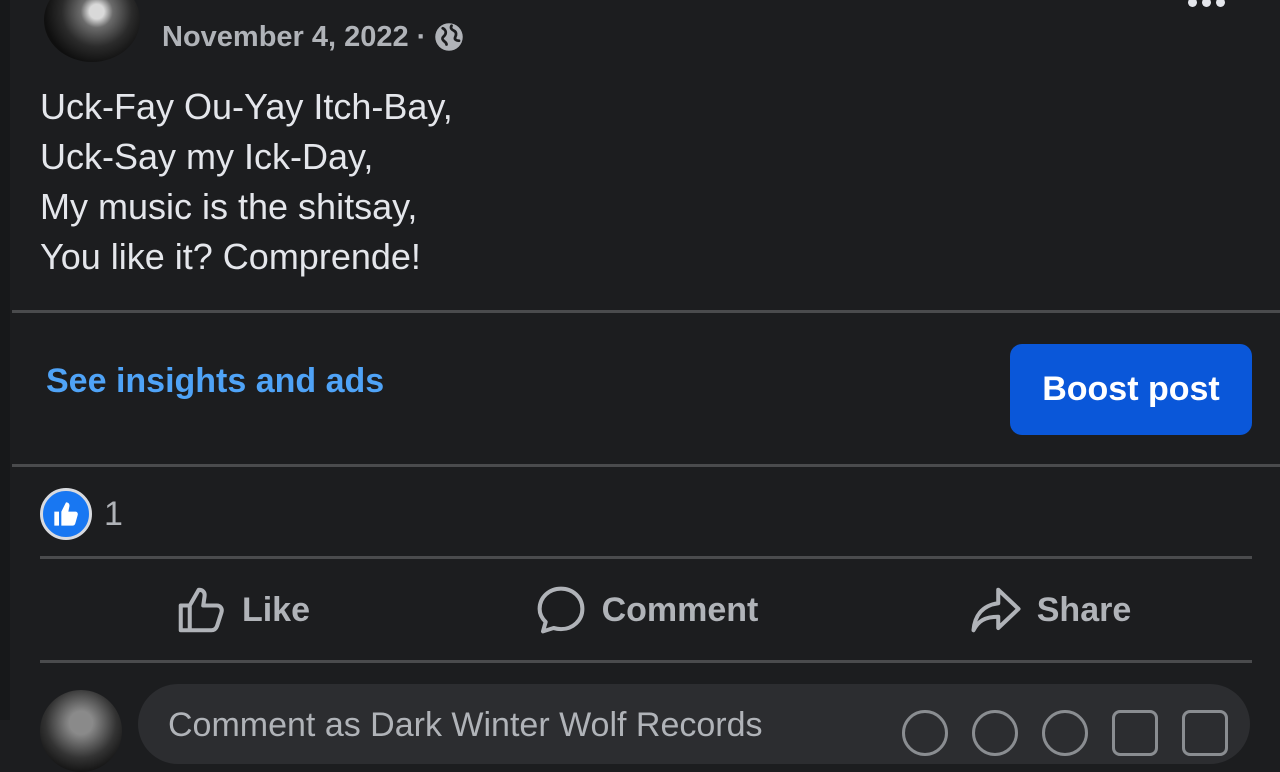 This screenshot has width=1280, height=772. What do you see at coordinates (560, 610) in the screenshot?
I see `comment-bubble-icon` at bounding box center [560, 610].